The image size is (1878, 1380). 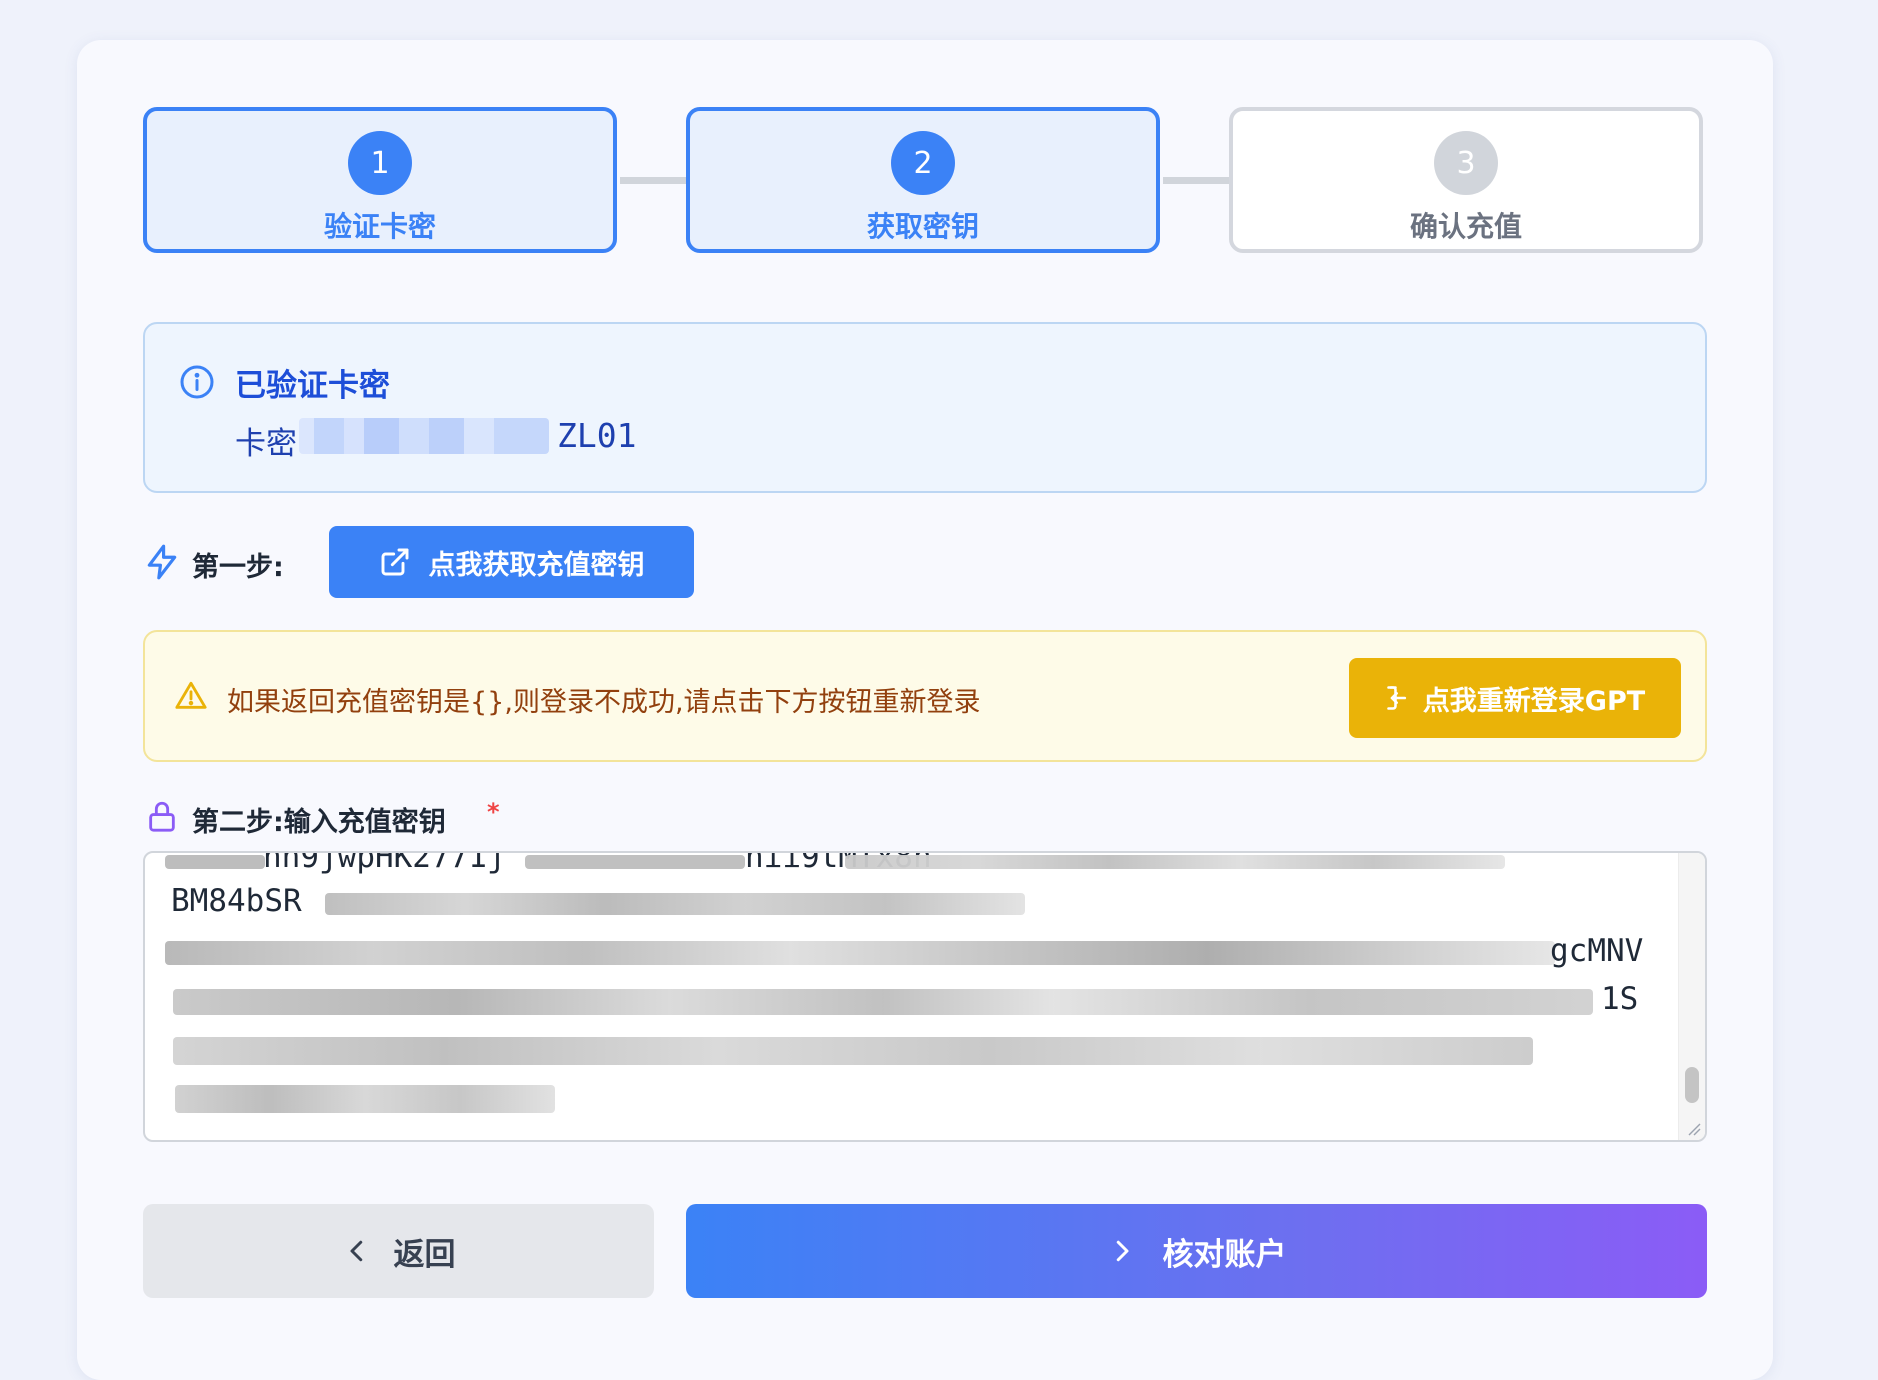 I want to click on verify-account-button: 核对账户, so click(x=1196, y=1251).